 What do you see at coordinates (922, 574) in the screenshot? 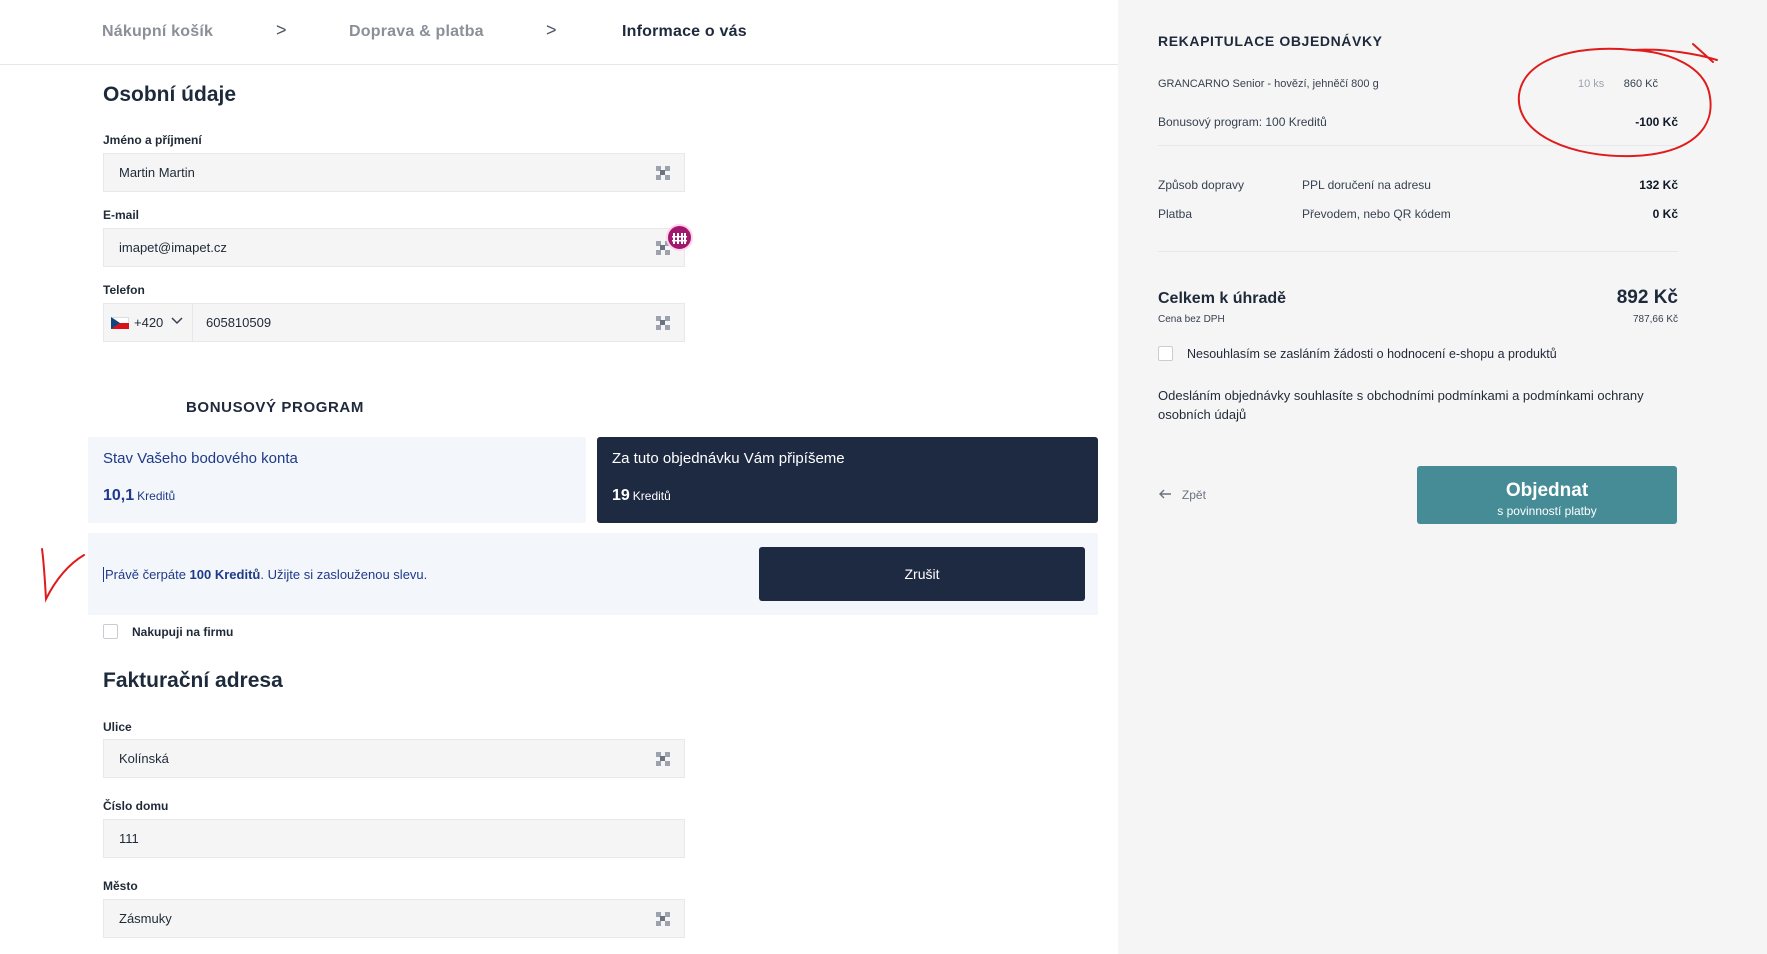
I see `cancel-redeem-button: Zrušit` at bounding box center [922, 574].